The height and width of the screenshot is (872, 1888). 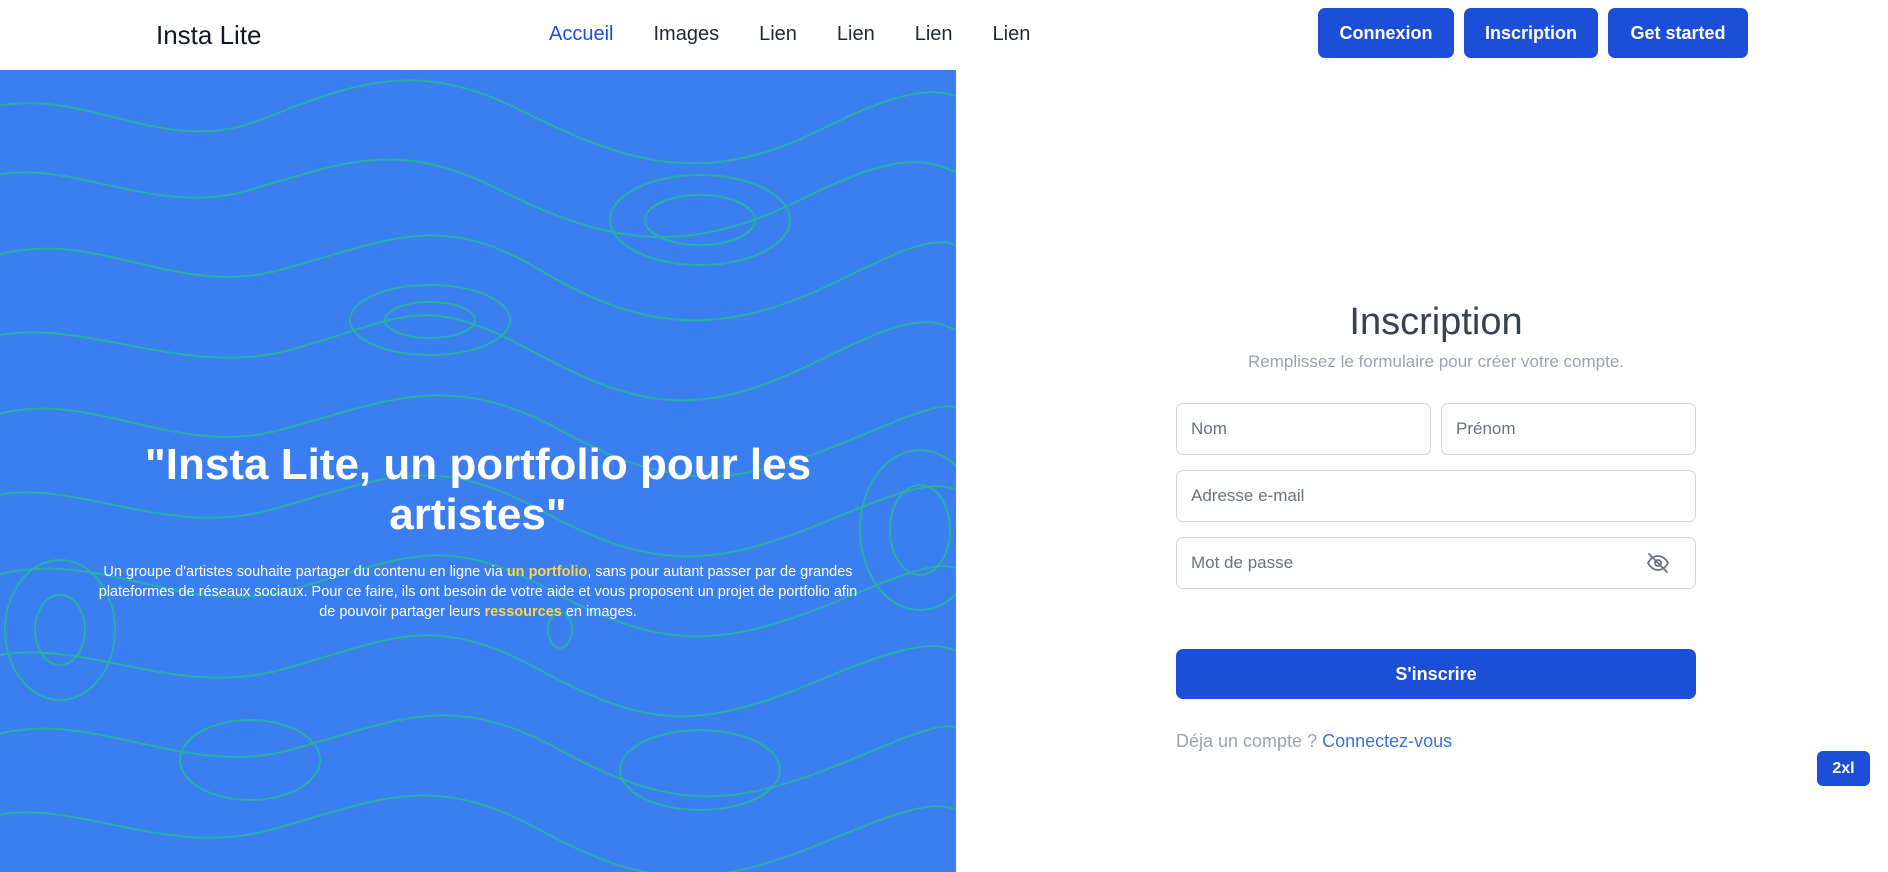 I want to click on login-prompt: Déja un compte ? Connectez-vous, so click(x=1314, y=741).